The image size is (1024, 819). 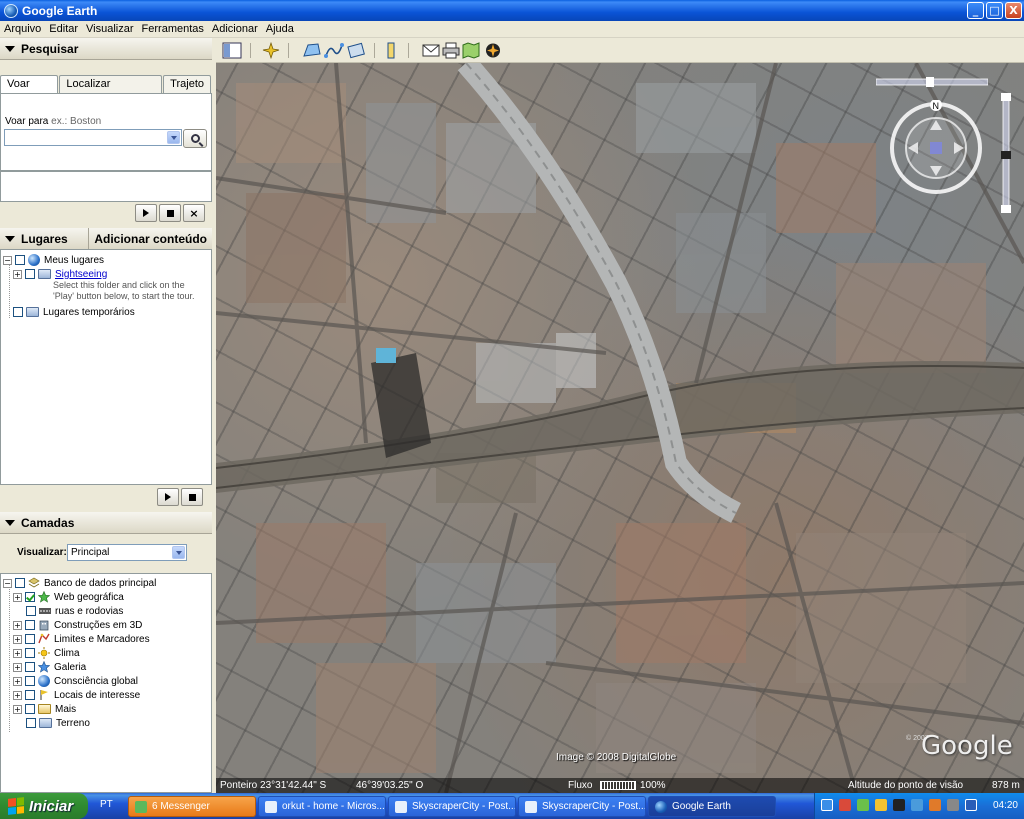 What do you see at coordinates (232, 50) in the screenshot?
I see `sidebar-toggle-icon` at bounding box center [232, 50].